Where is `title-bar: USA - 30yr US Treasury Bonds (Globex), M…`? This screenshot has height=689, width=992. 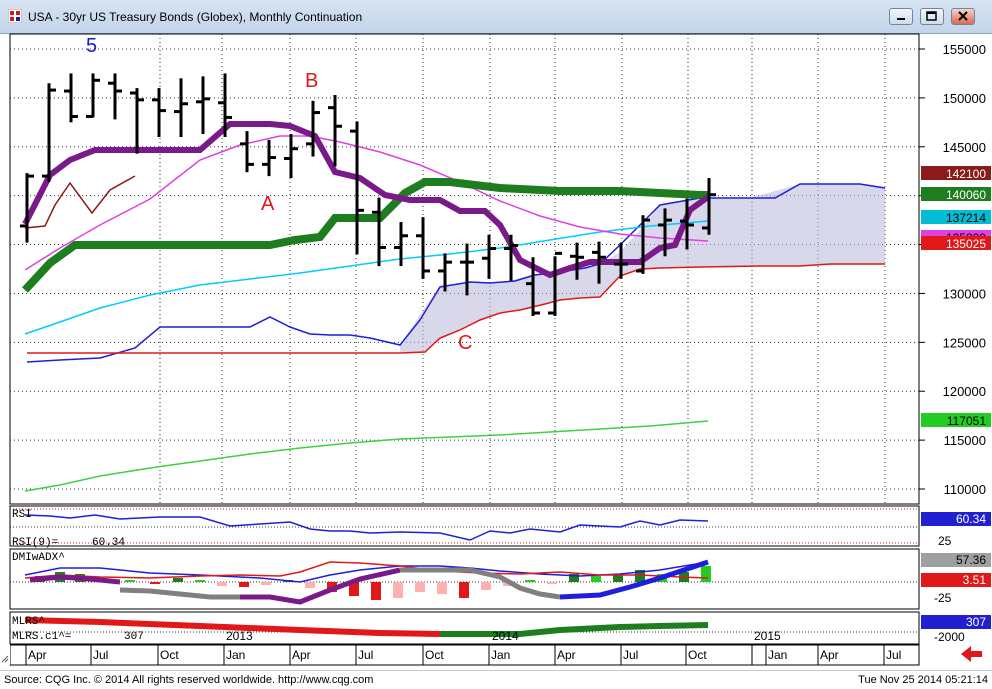
title-bar: USA - 30yr US Treasury Bonds (Globex), M… is located at coordinates (496, 17).